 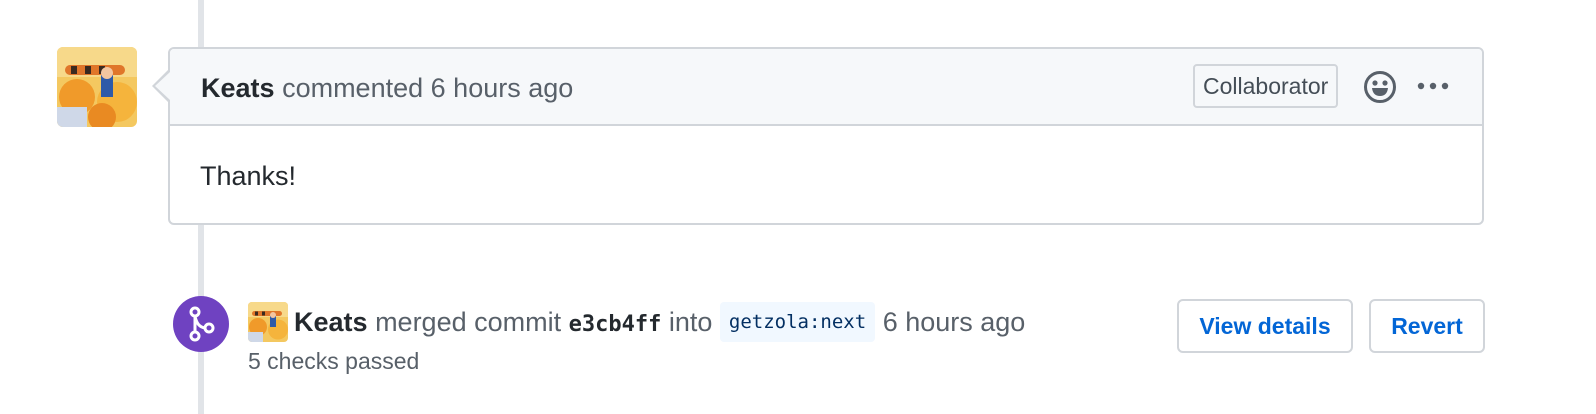 I want to click on branch-label: getzola:next, so click(x=797, y=322).